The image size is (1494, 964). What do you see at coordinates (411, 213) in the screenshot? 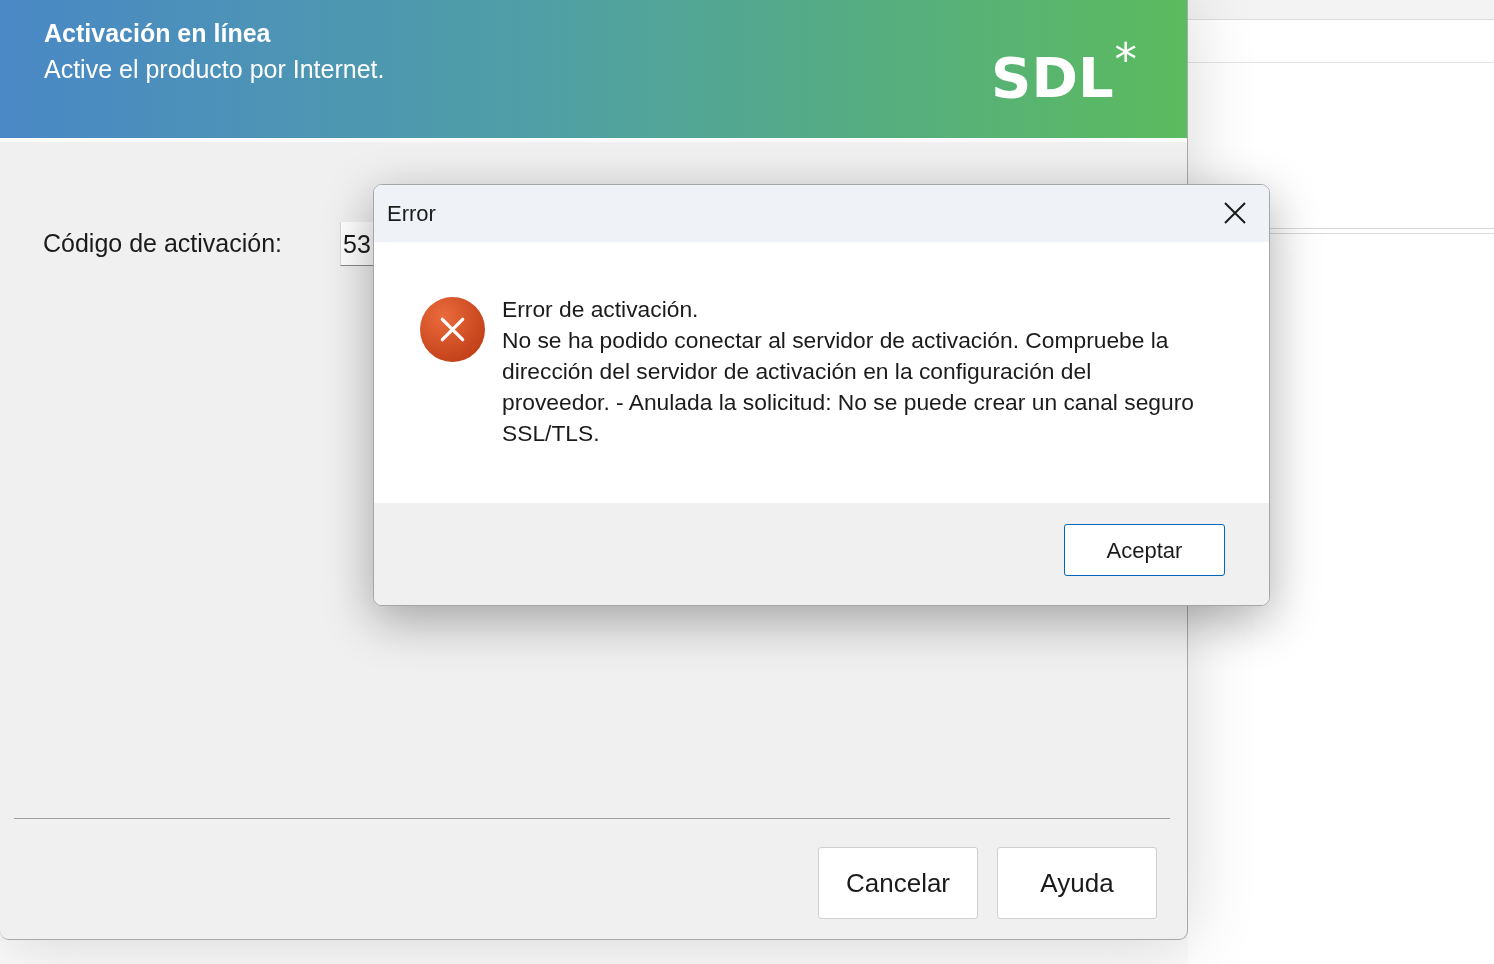
I see `dialog-title: Error` at bounding box center [411, 213].